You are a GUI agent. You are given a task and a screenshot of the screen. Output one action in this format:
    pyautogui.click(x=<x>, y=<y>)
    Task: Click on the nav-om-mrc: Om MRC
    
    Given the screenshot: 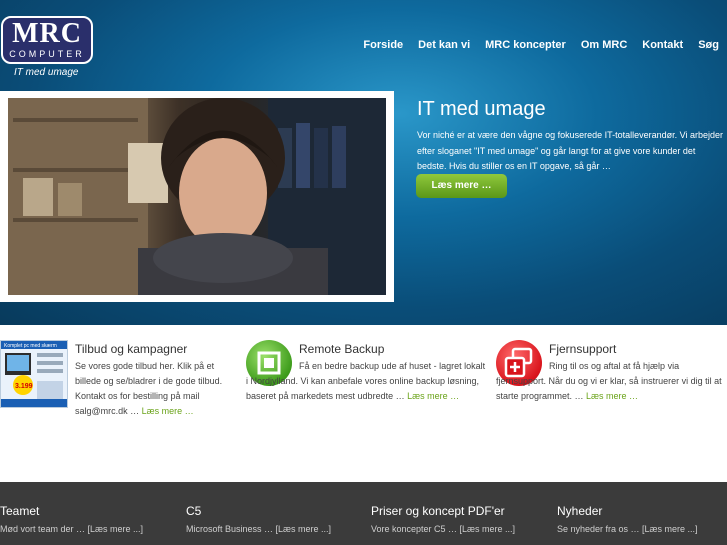 What is the action you would take?
    pyautogui.click(x=604, y=45)
    